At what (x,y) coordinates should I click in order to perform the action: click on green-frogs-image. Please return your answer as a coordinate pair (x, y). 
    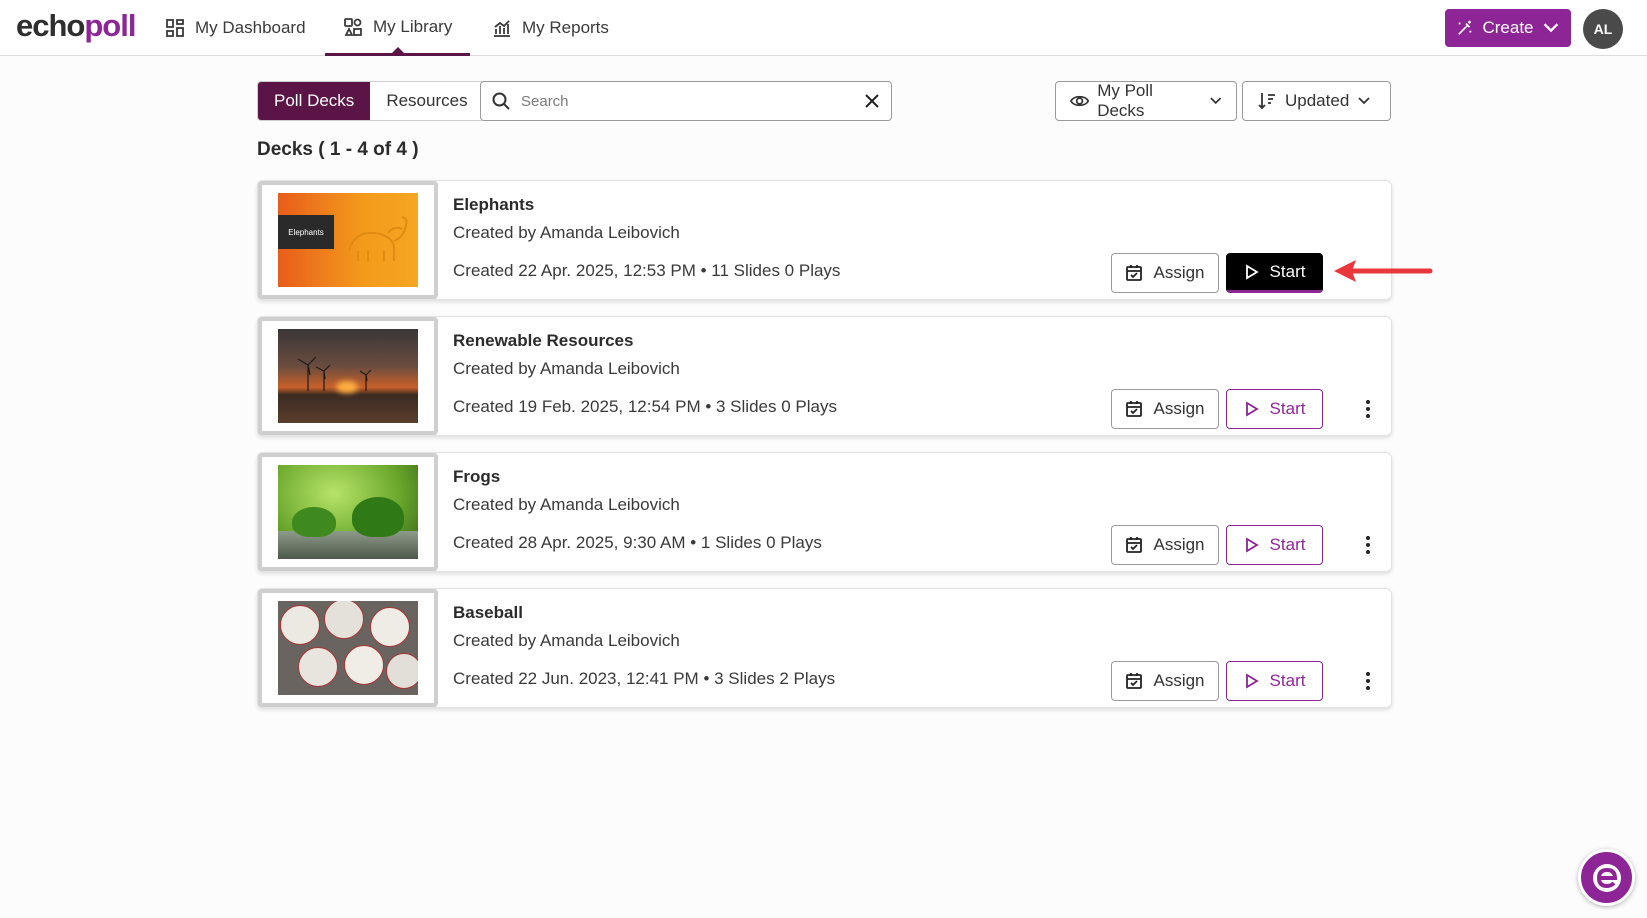
    Looking at the image, I should click on (348, 512).